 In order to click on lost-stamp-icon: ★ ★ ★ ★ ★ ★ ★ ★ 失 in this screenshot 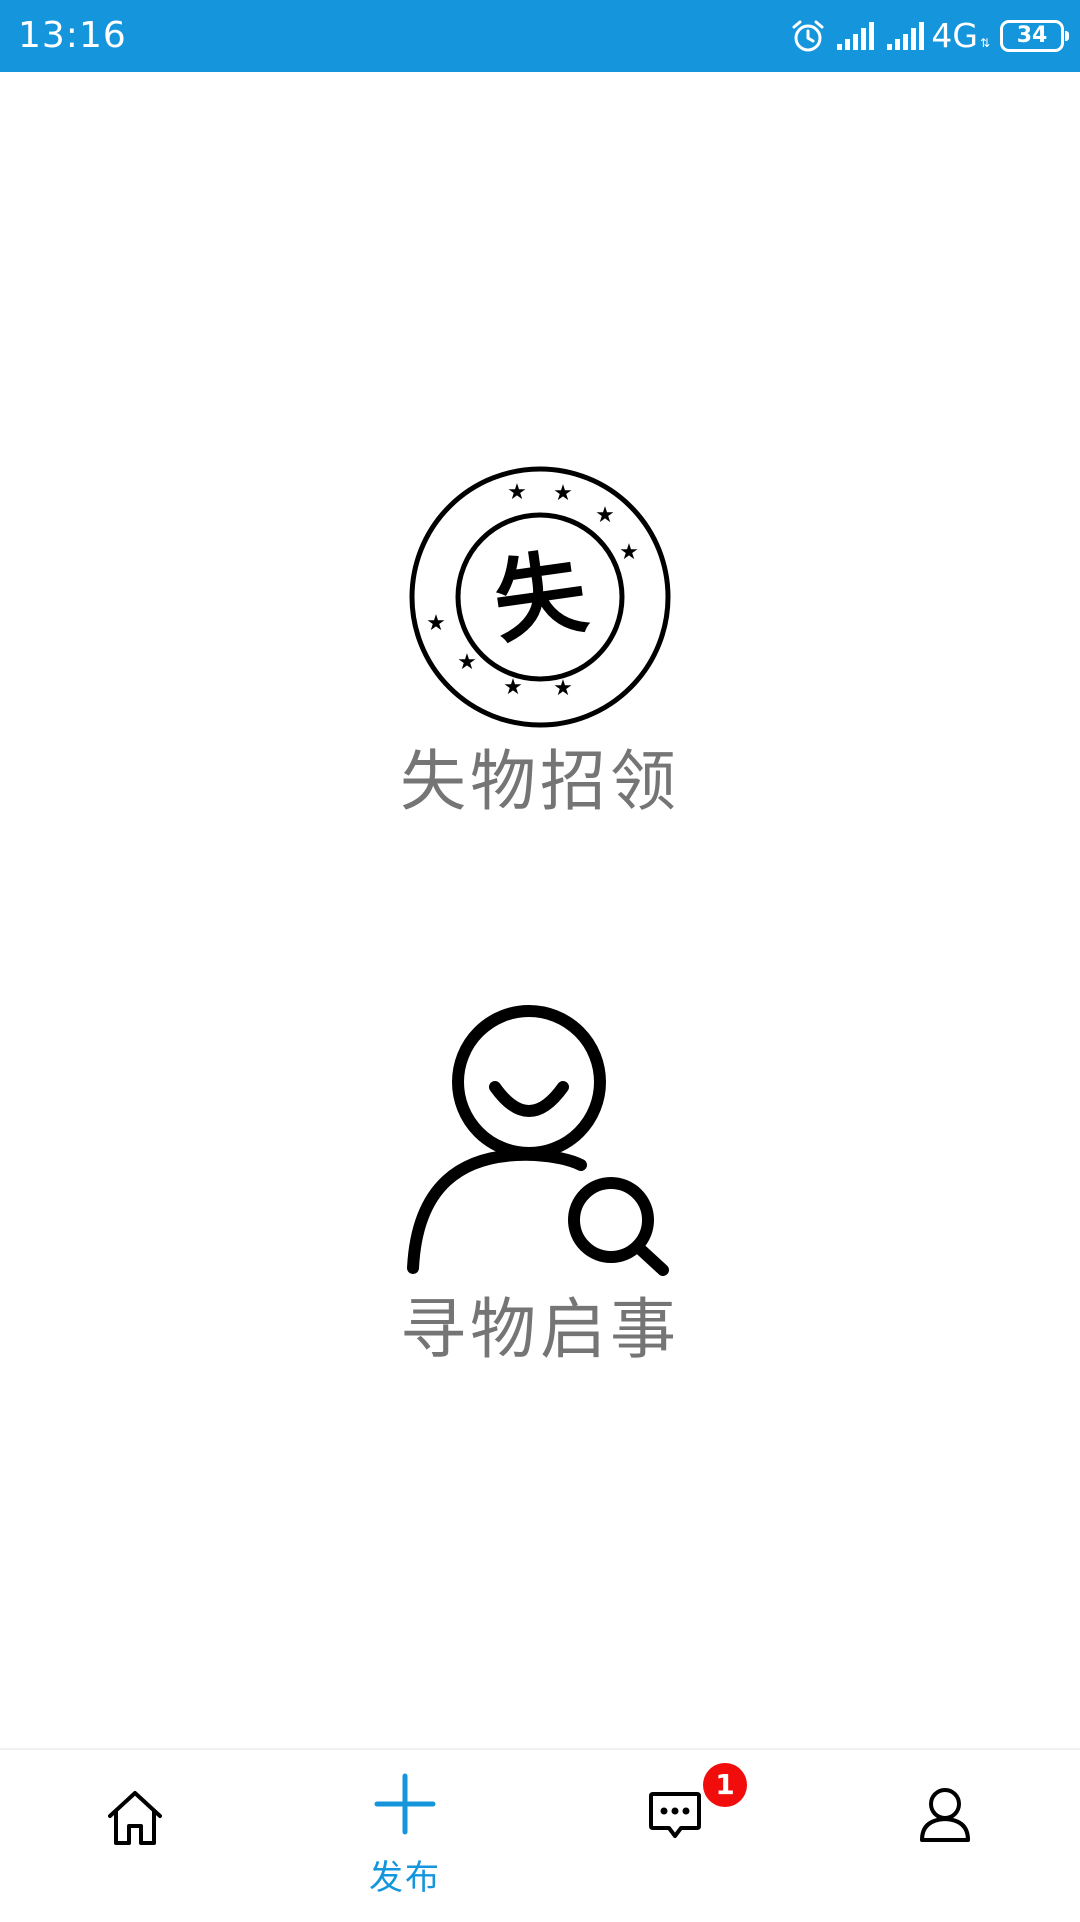, I will do `click(540, 597)`.